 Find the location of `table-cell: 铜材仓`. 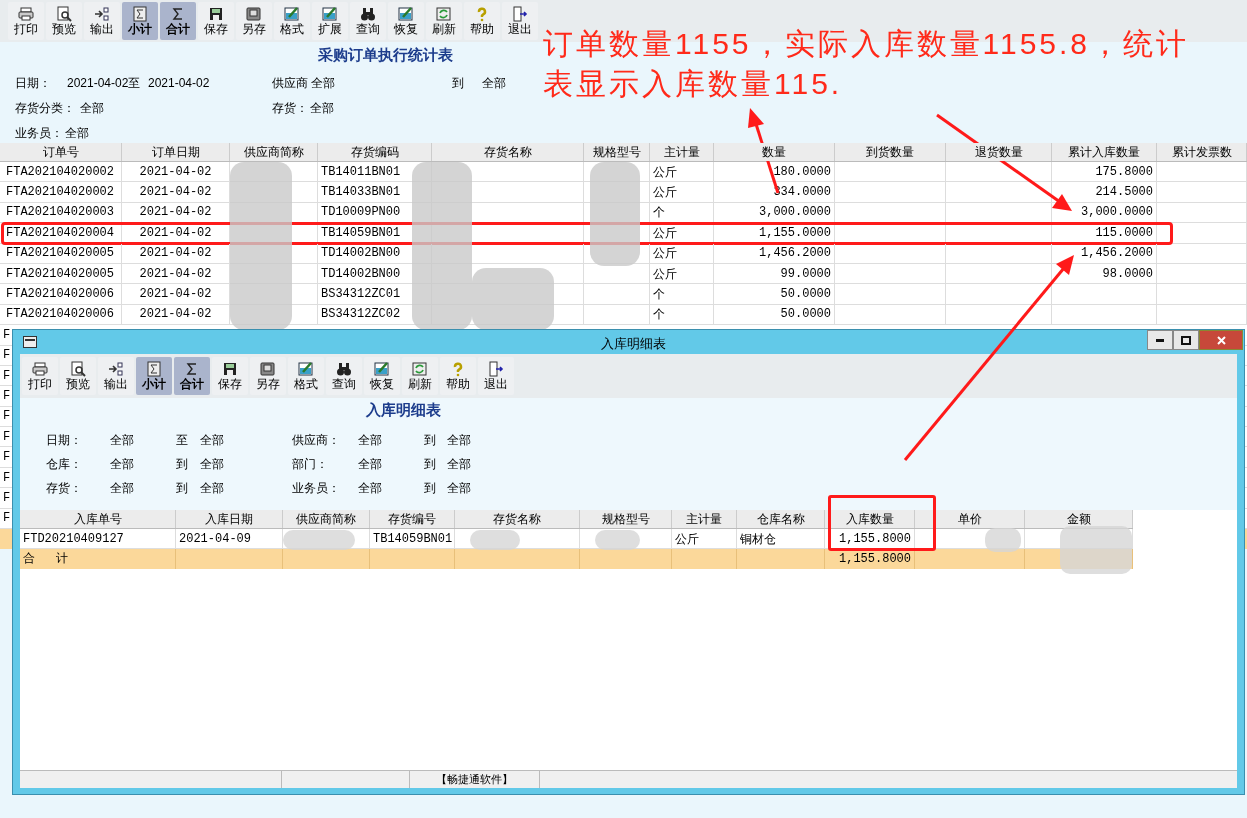

table-cell: 铜材仓 is located at coordinates (781, 538).